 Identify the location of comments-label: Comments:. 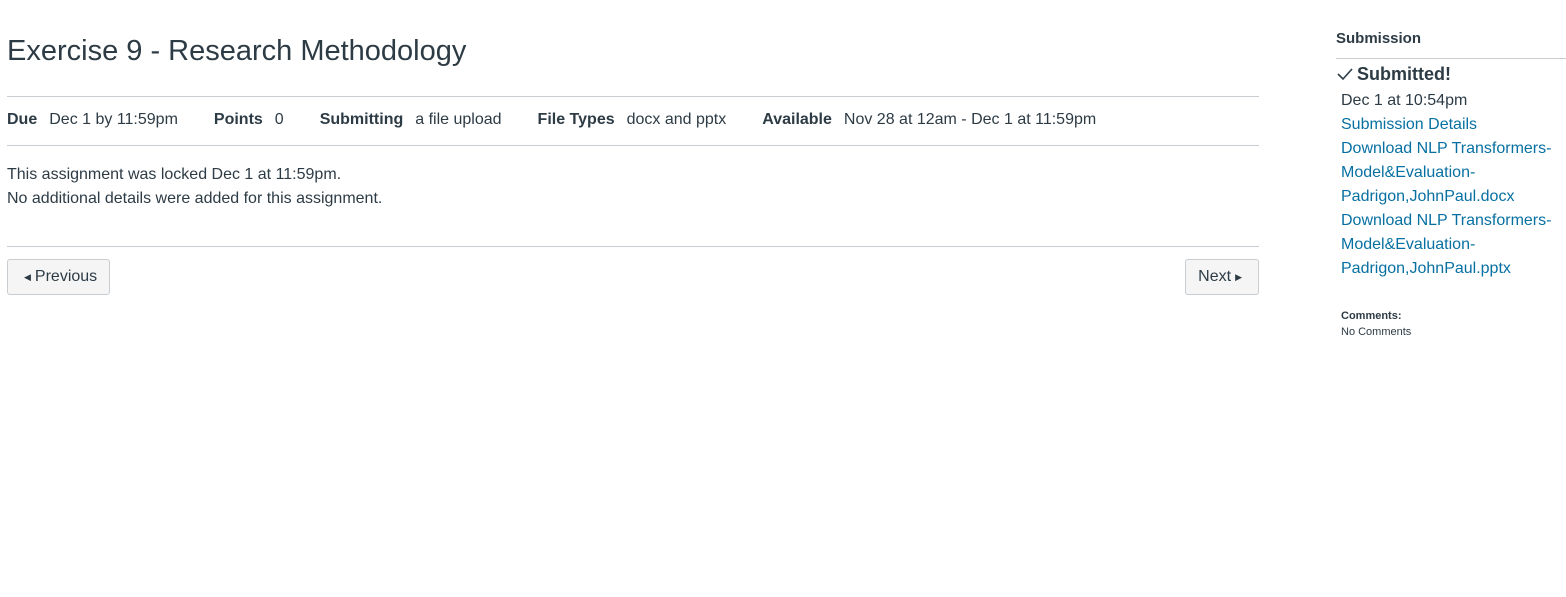
(1371, 316).